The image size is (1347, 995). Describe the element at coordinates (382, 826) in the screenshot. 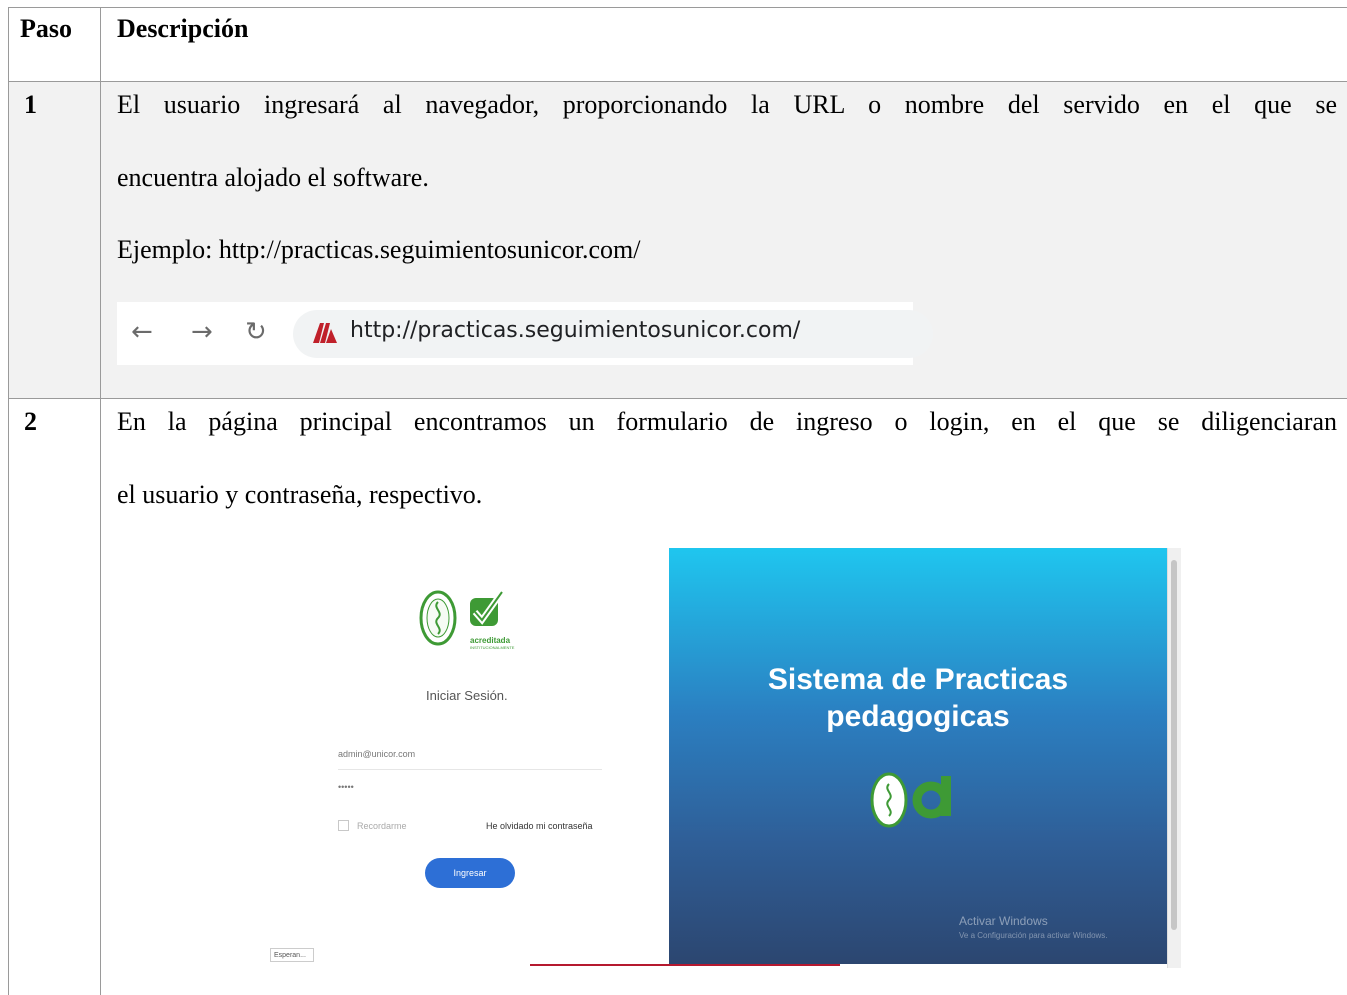

I see `remember-label: Recordarme` at that location.